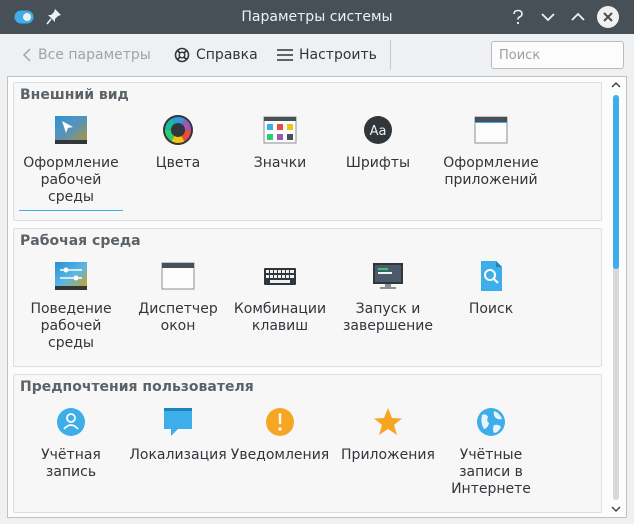  What do you see at coordinates (280, 276) in the screenshot?
I see `keyboard-icon` at bounding box center [280, 276].